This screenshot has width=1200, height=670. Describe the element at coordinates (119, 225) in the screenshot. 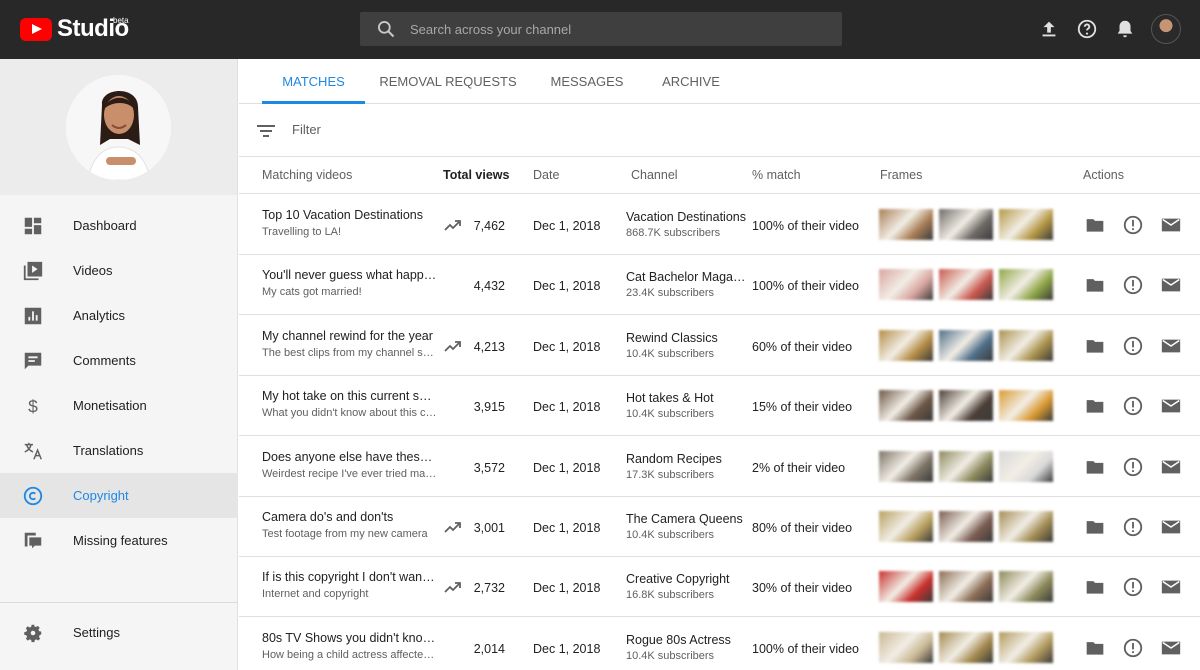

I see `sidebar-item-dashboard: Dashboard` at that location.